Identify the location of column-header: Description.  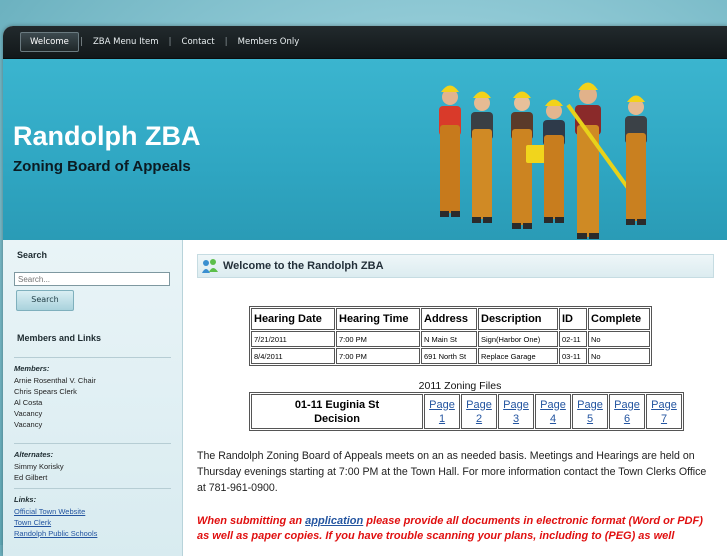
(518, 319).